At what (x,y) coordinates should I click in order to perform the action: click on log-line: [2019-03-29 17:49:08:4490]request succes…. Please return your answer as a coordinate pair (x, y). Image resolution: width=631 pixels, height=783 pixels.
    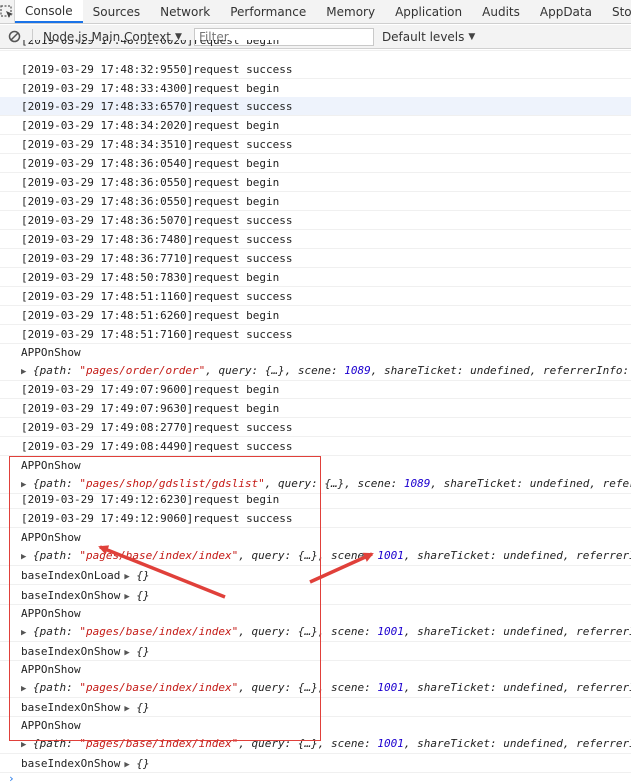
    Looking at the image, I should click on (315, 446).